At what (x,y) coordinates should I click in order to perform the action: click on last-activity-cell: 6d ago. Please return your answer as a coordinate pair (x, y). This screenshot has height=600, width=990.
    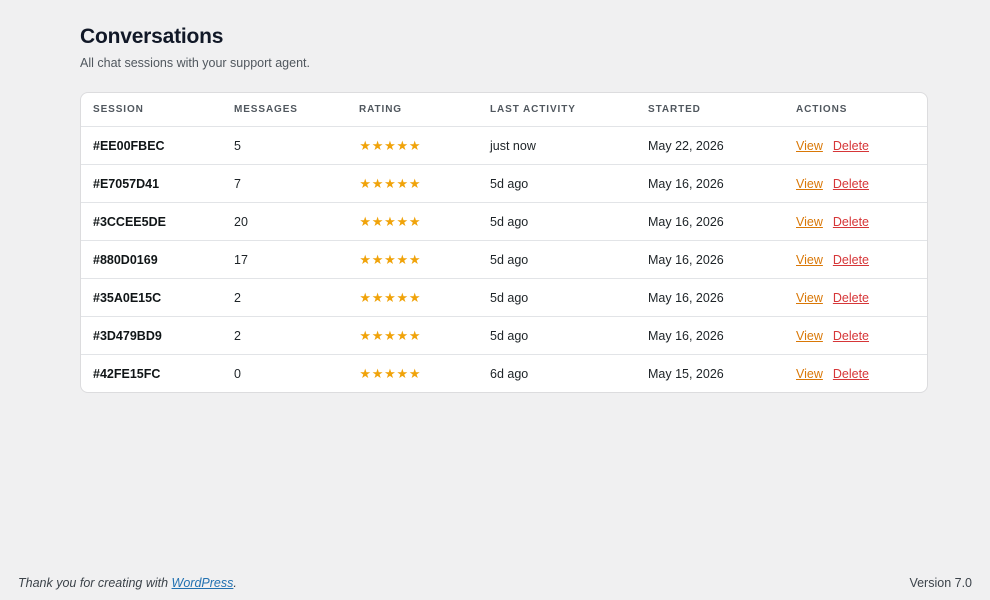
    Looking at the image, I should click on (509, 373).